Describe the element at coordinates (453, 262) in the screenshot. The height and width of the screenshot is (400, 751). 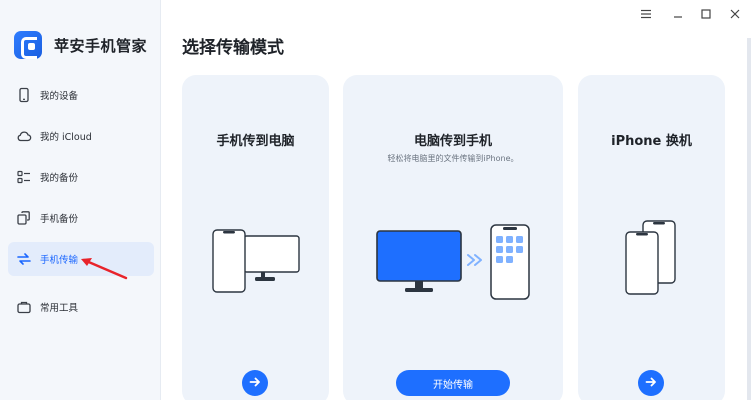
I see `computer-to-phone-illustration-icon` at that location.